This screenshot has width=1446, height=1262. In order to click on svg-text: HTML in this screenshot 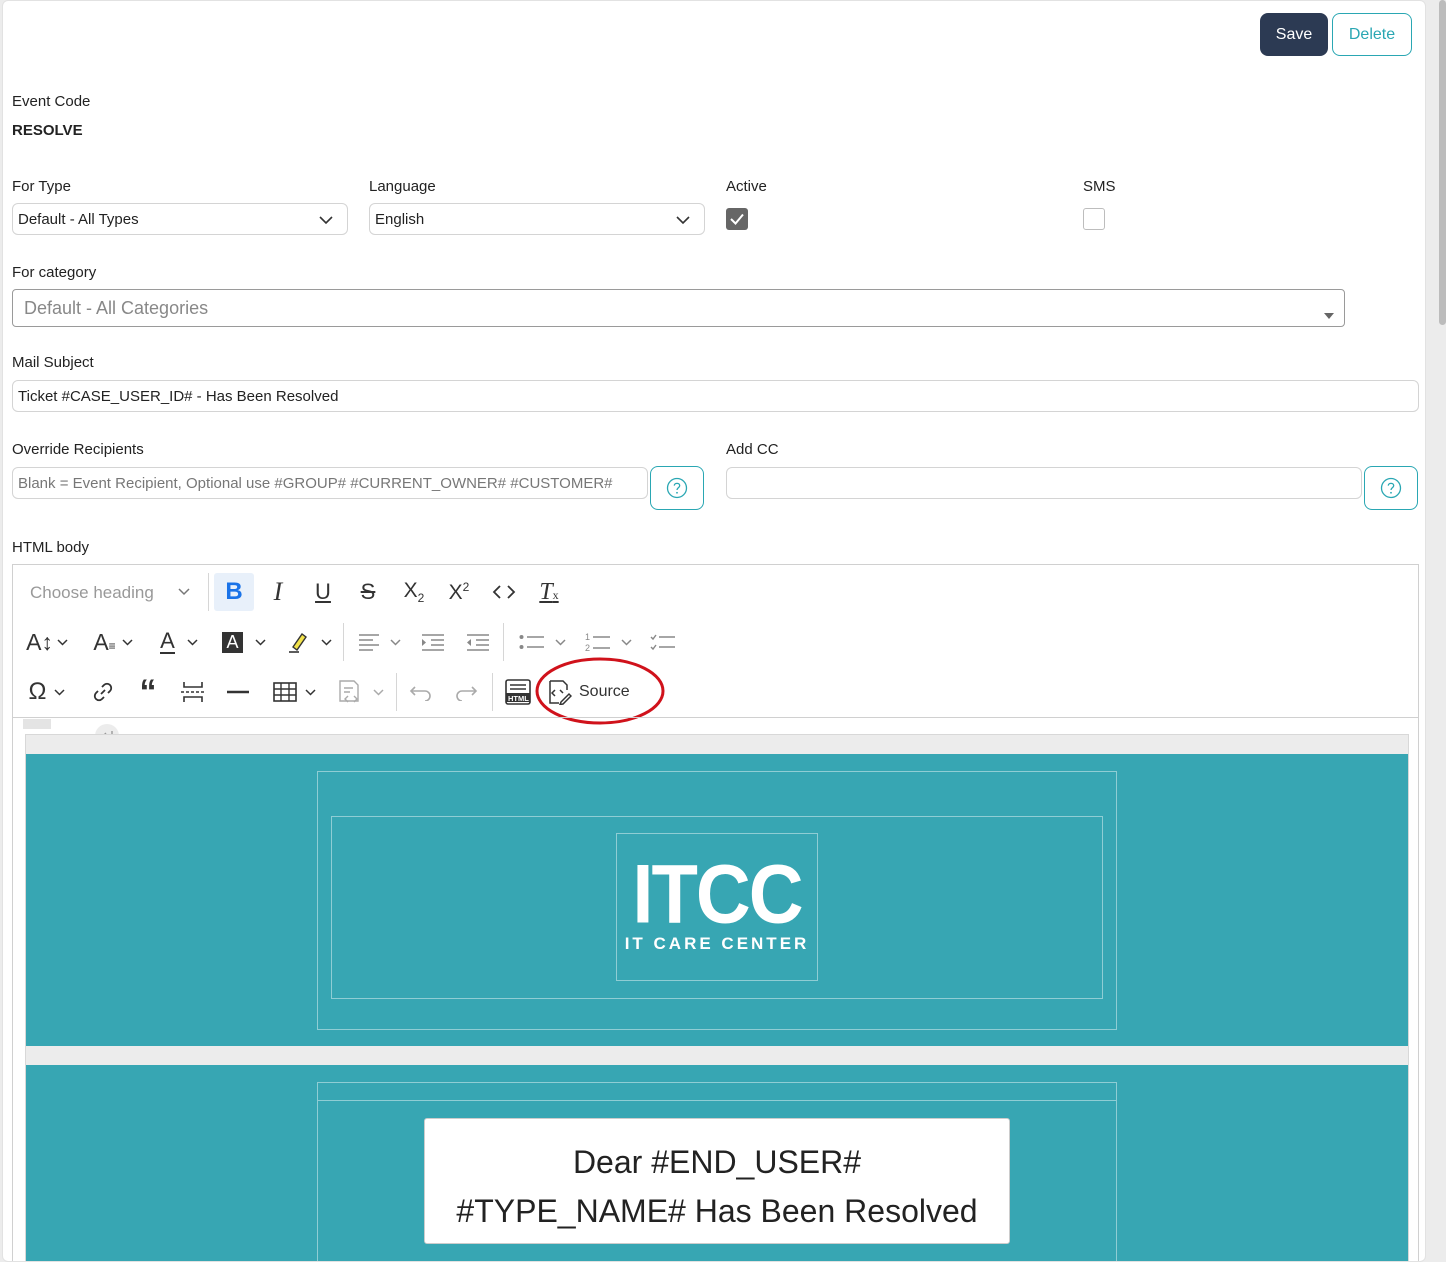, I will do `click(518, 698)`.